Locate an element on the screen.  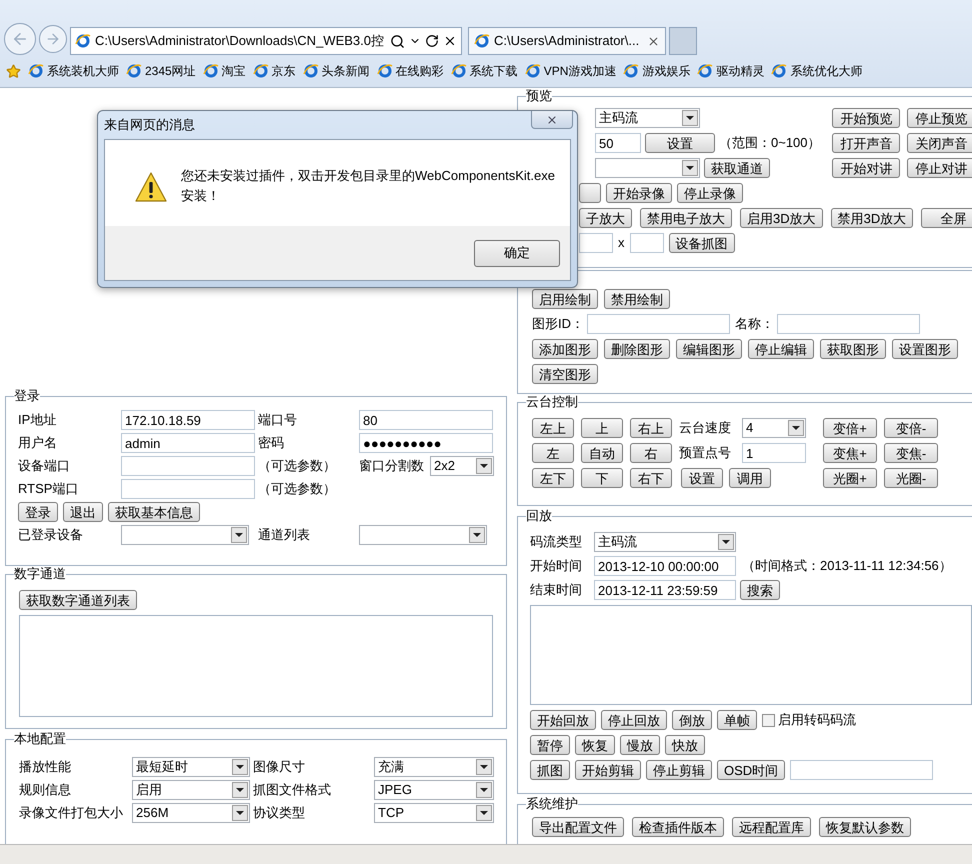
button: 抓图 is located at coordinates (550, 770).